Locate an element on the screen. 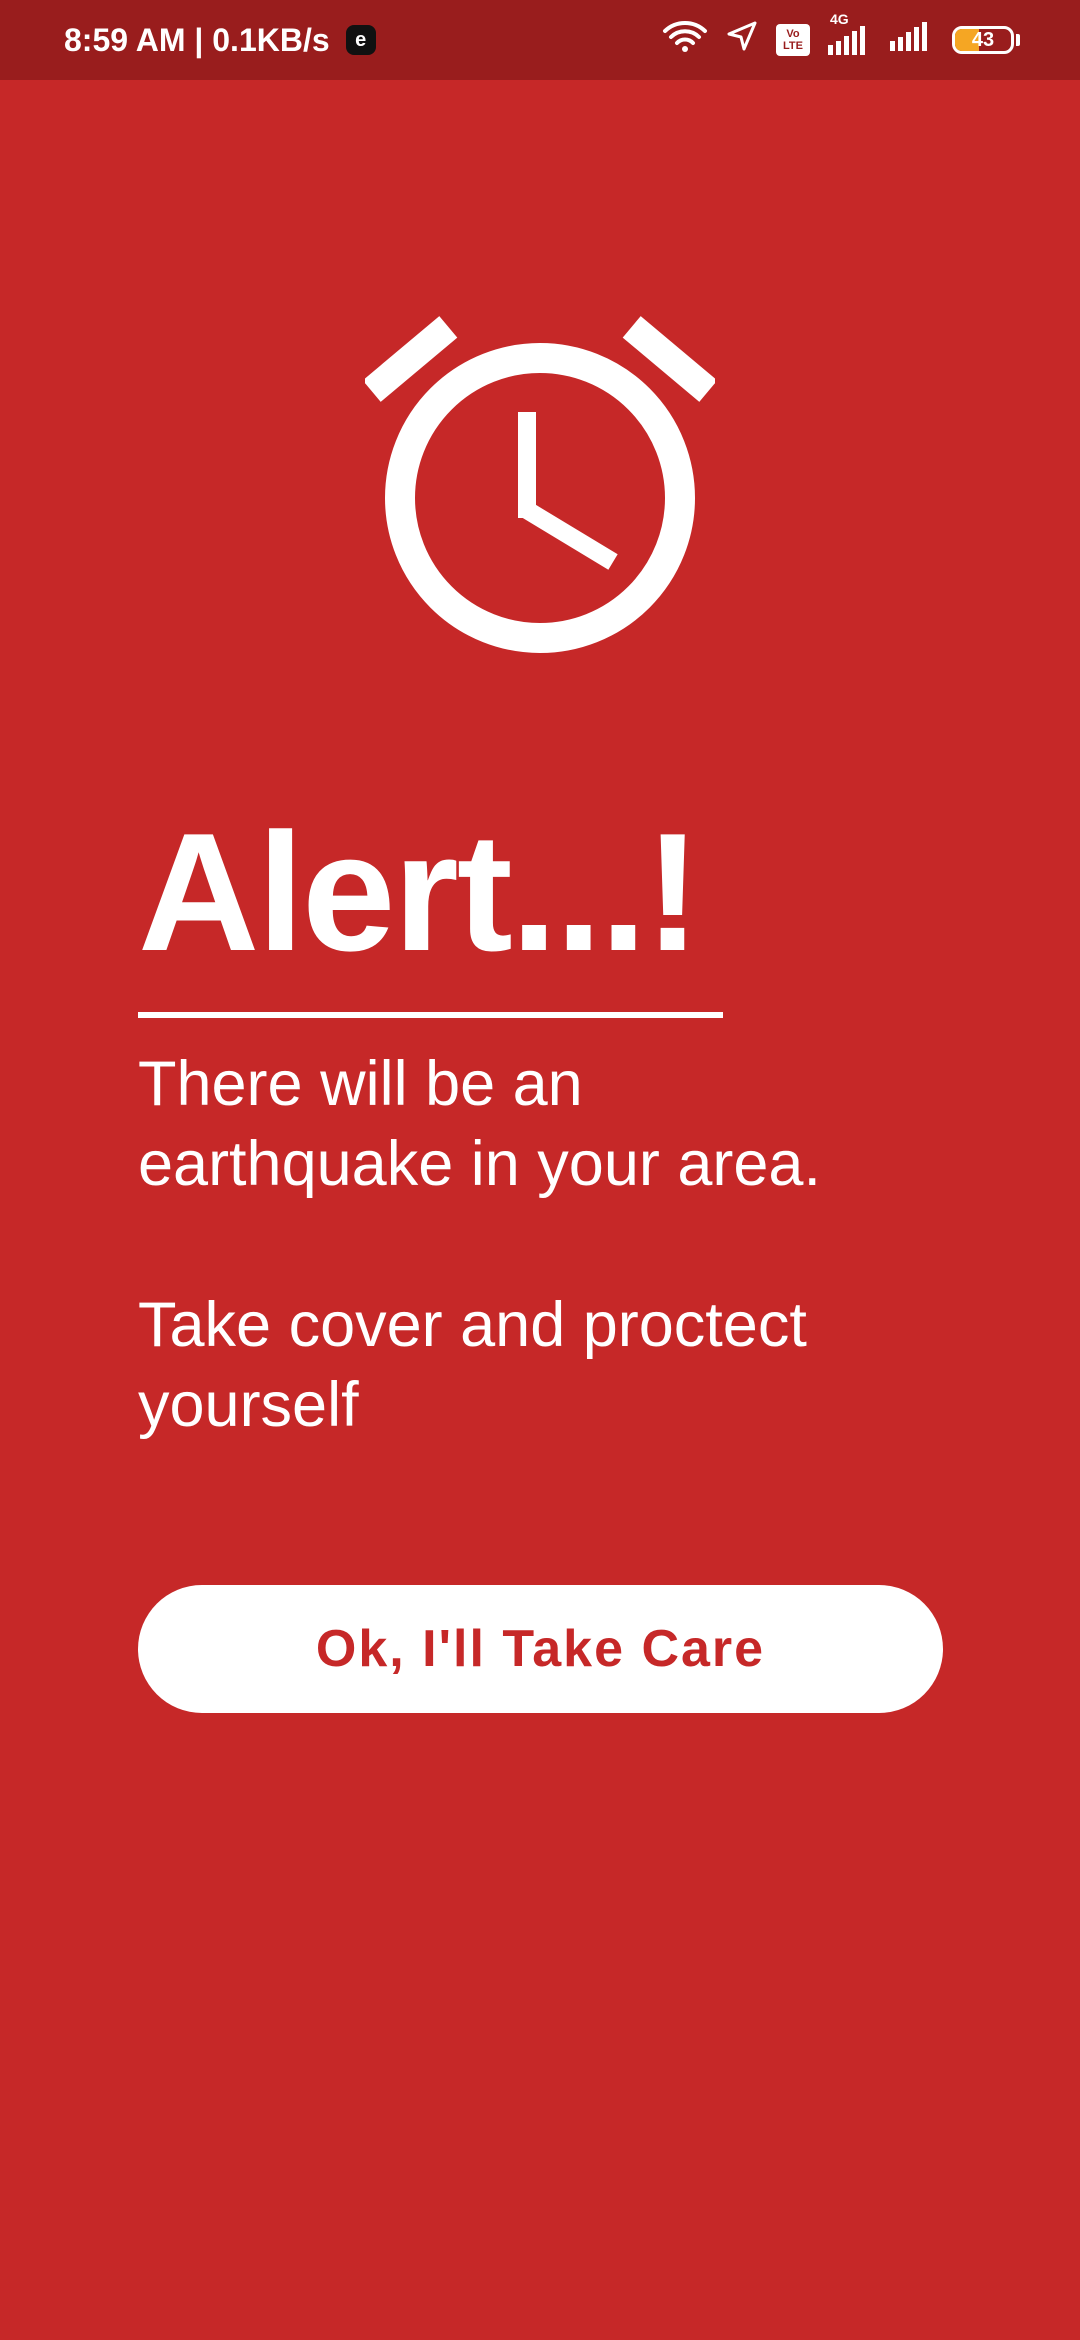 This screenshot has width=1080, height=2340. signal-4g-group: 4G is located at coordinates (850, 33).